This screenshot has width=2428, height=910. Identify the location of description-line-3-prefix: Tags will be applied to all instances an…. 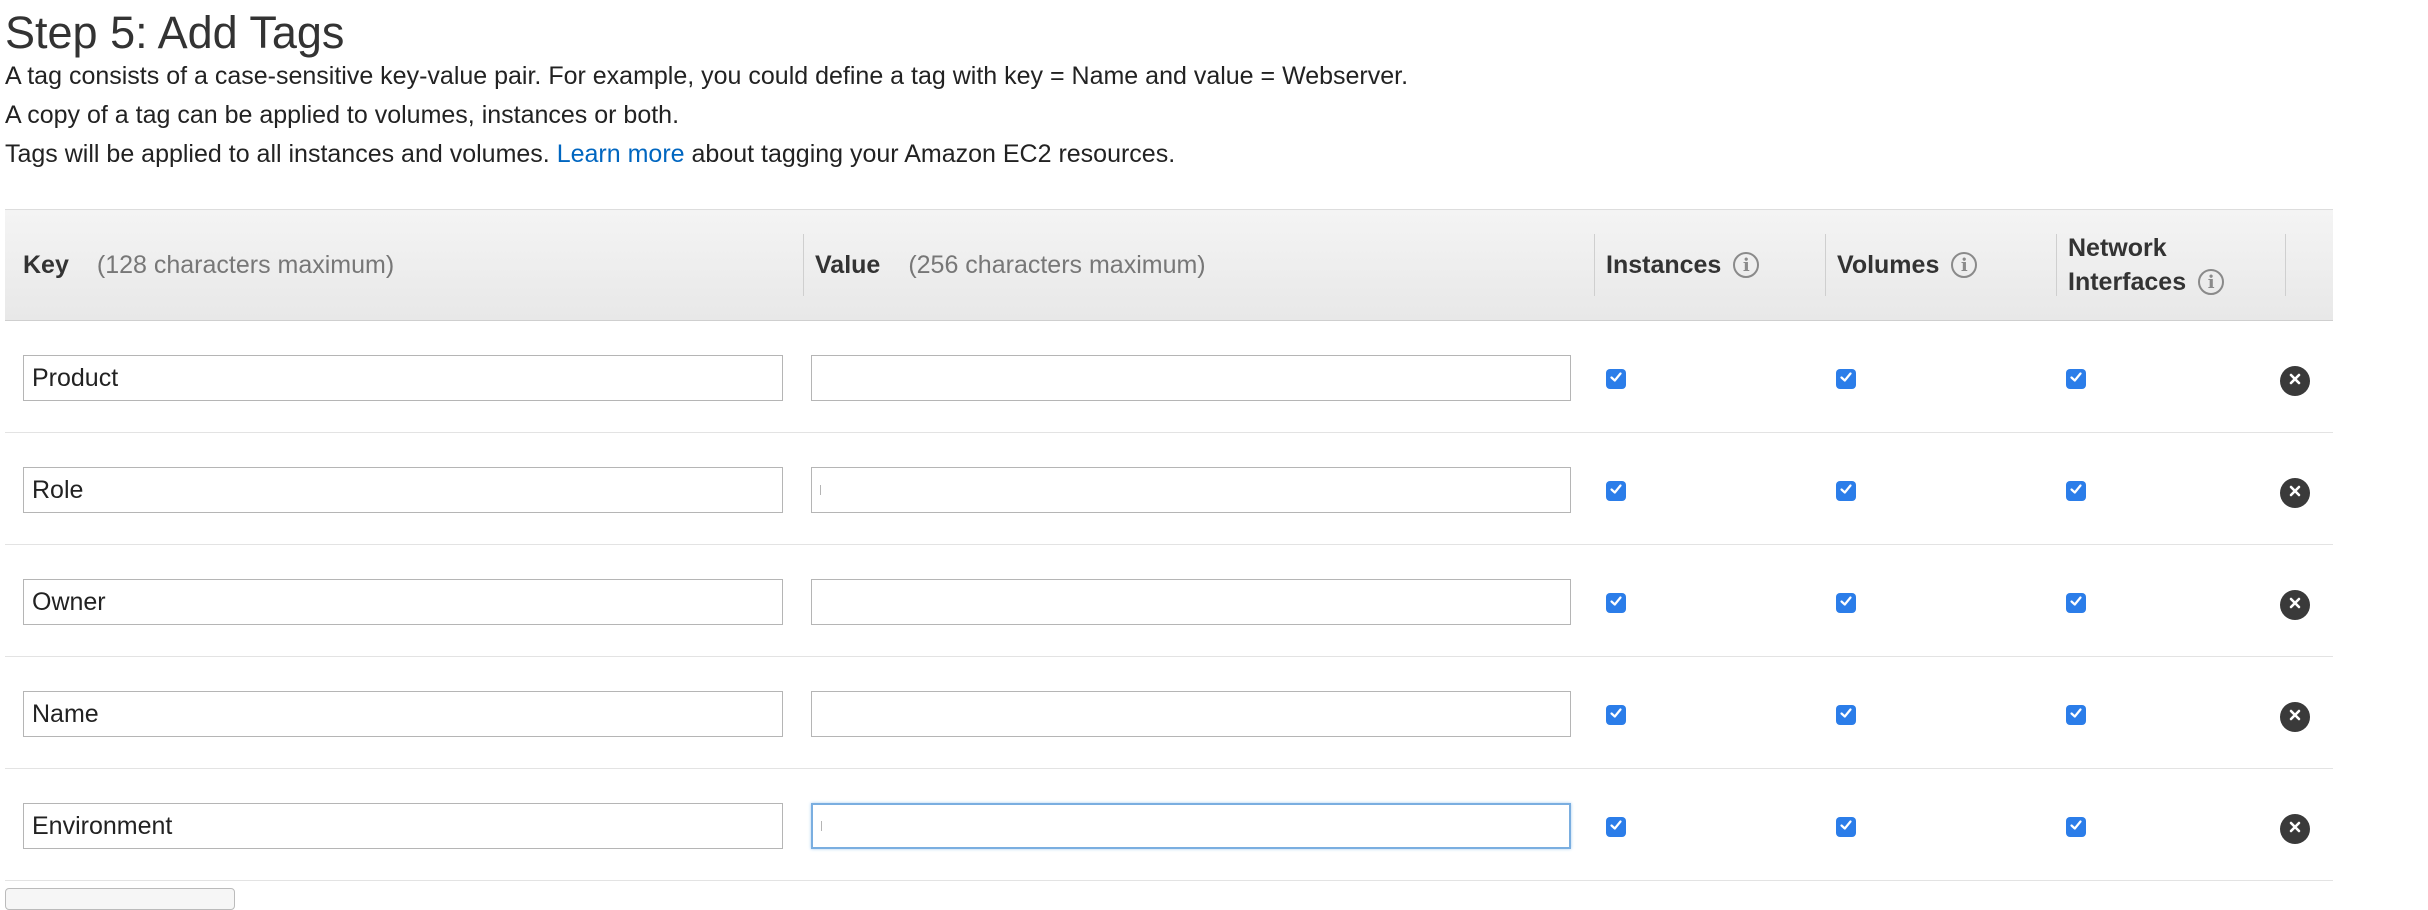
(277, 154).